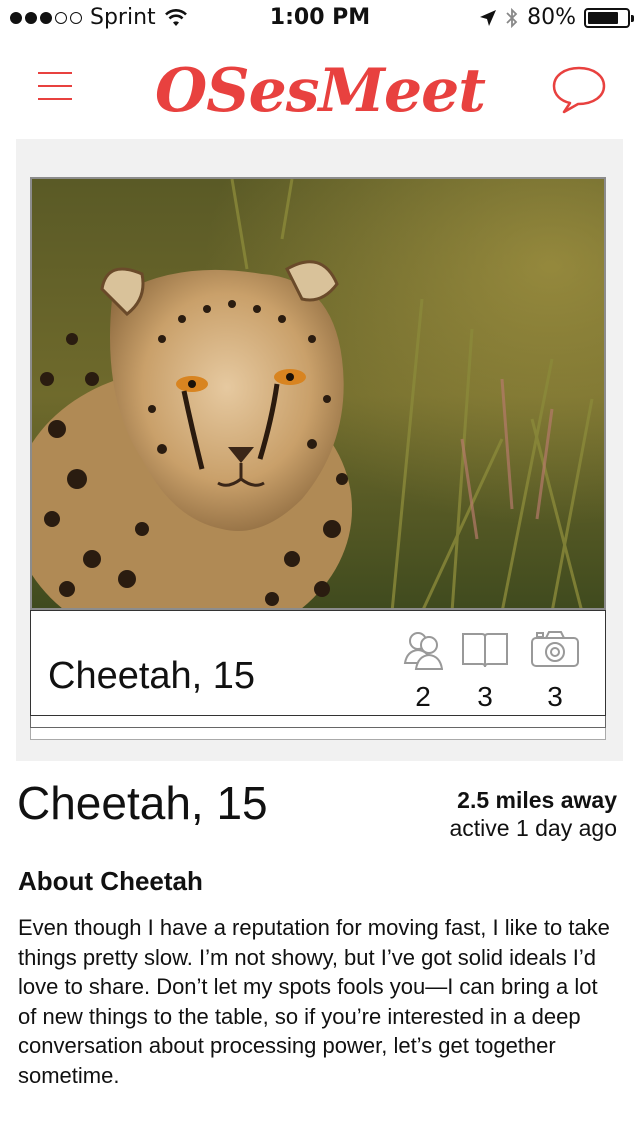 Image resolution: width=640 pixels, height=1136 pixels. What do you see at coordinates (555, 696) in the screenshot?
I see `stat-photos-count: 3` at bounding box center [555, 696].